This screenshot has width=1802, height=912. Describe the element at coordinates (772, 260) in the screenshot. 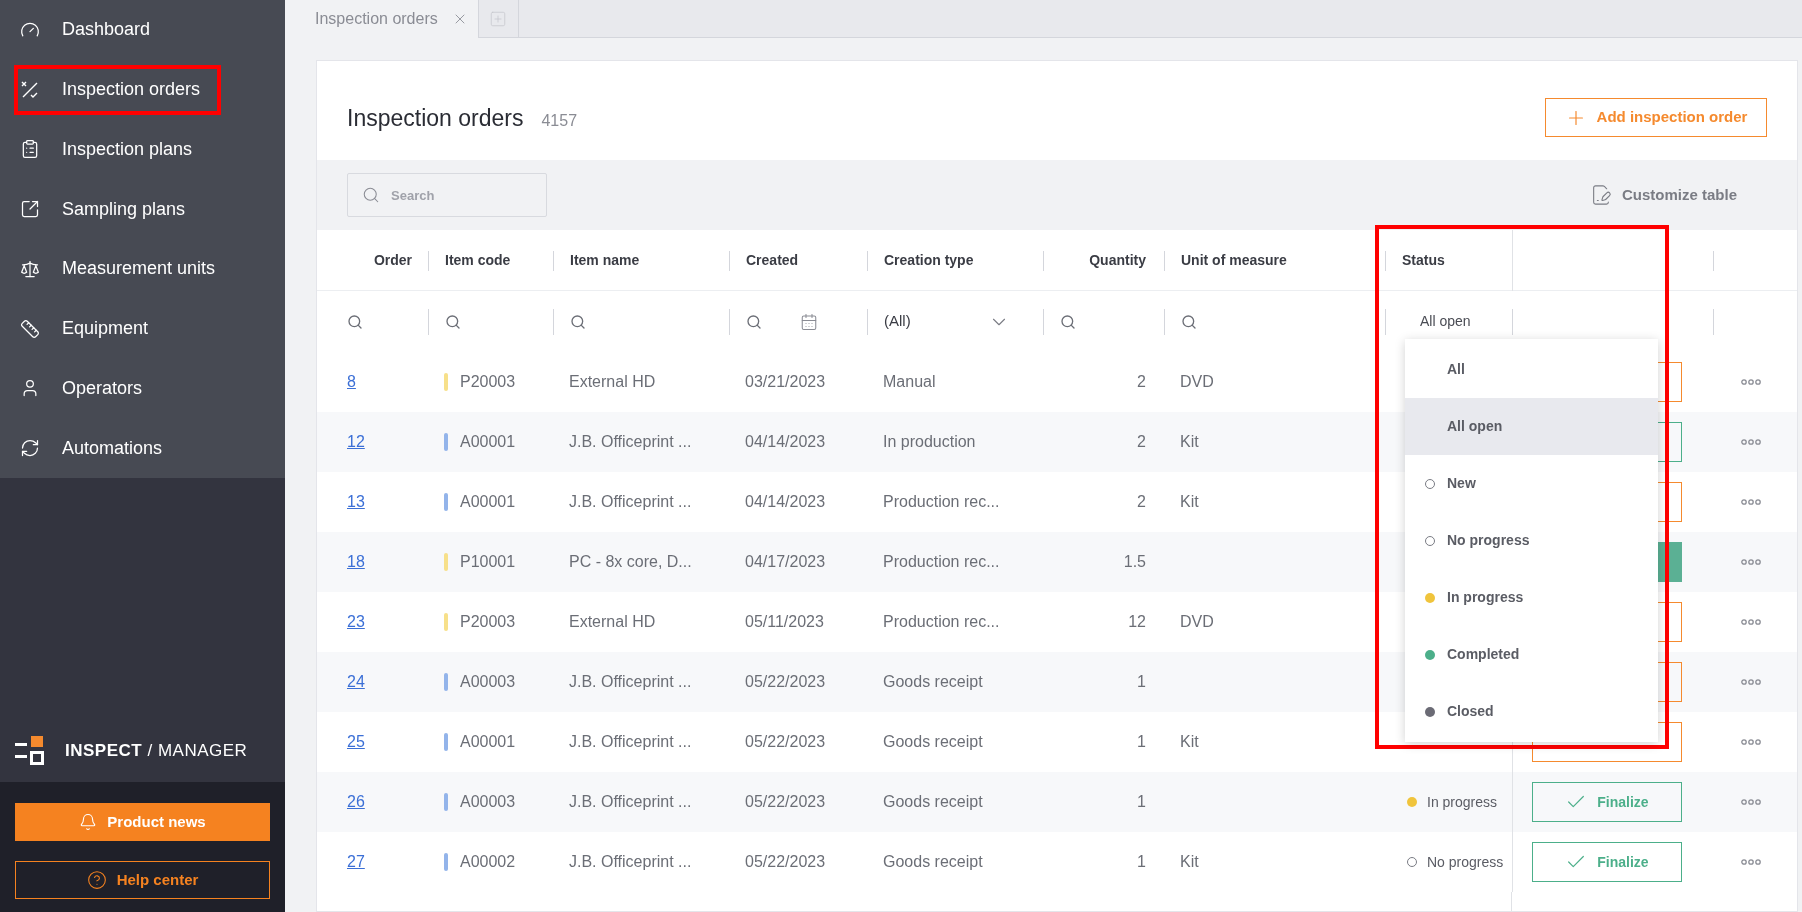

I see `column-header: Created` at that location.